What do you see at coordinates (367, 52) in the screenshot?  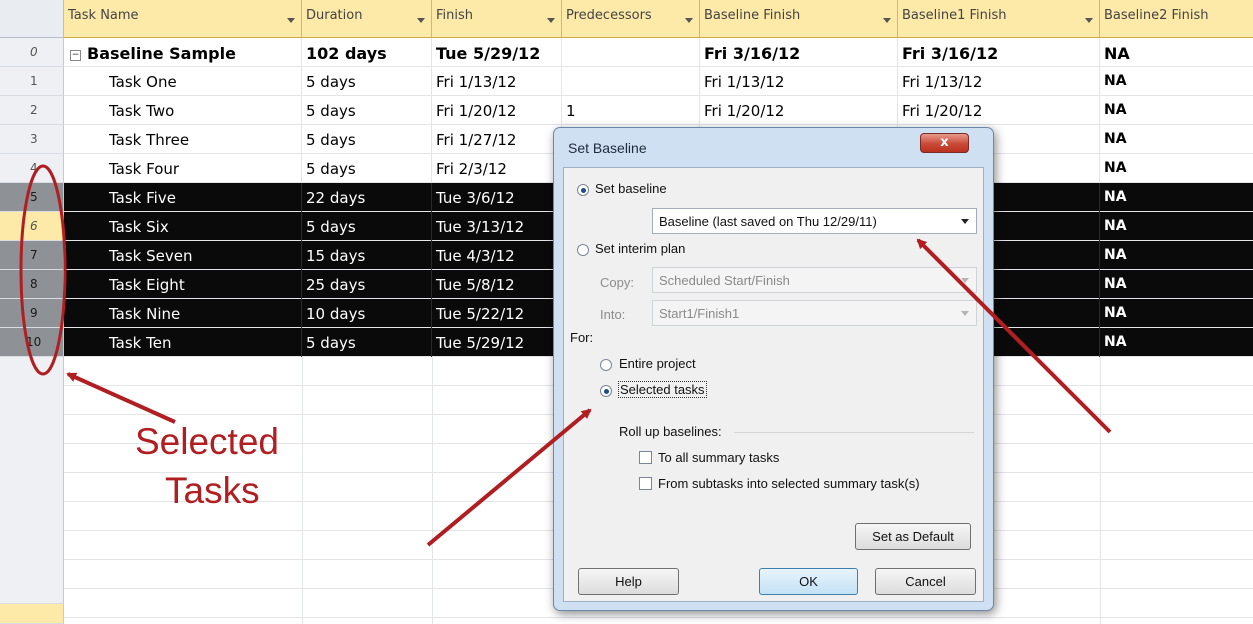 I see `cell-duration: 102 days` at bounding box center [367, 52].